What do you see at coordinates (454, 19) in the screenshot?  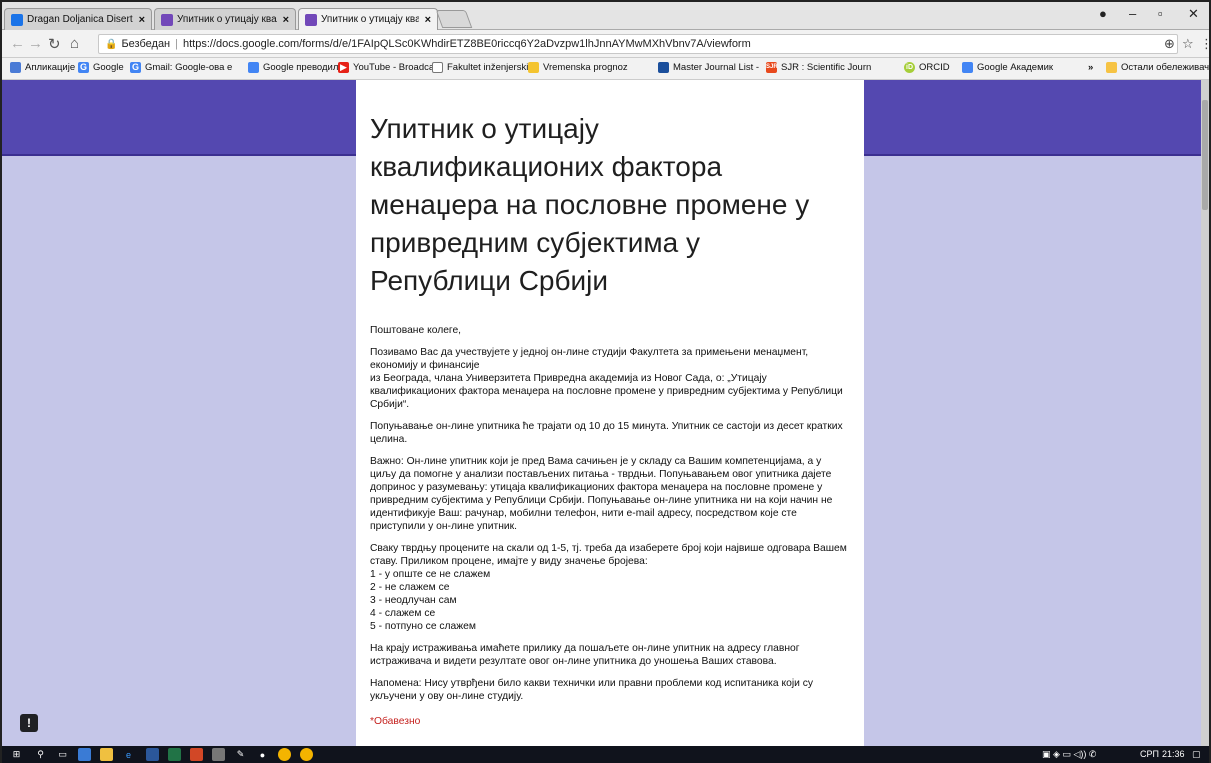 I see `new-tab-button` at bounding box center [454, 19].